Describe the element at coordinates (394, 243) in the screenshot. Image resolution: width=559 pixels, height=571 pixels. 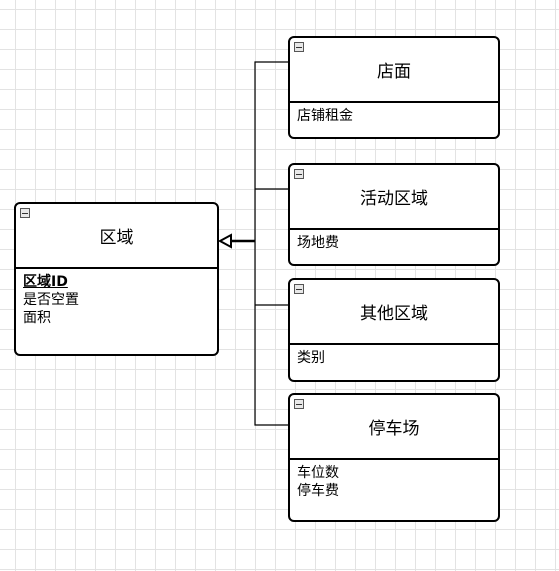
I see `entity-activity-area-attributes: 场地费` at that location.